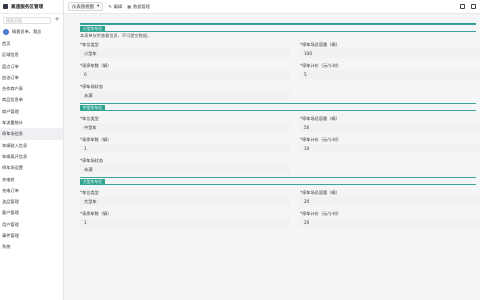  Describe the element at coordinates (31, 224) in the screenshot. I see `sidebar-item: 用户管理` at that location.